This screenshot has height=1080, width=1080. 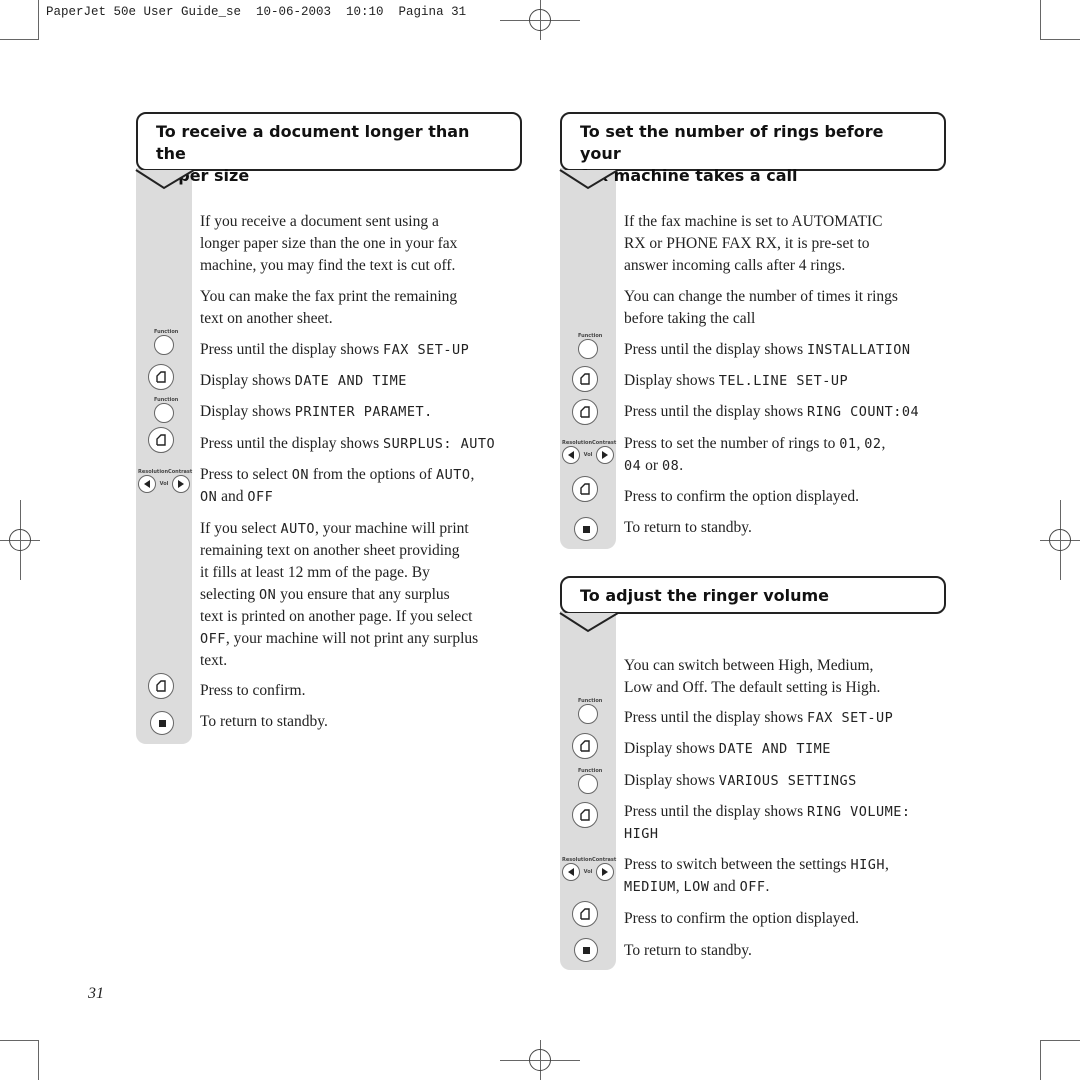 What do you see at coordinates (38, 1060) in the screenshot?
I see `crop-mark-bl-v` at bounding box center [38, 1060].